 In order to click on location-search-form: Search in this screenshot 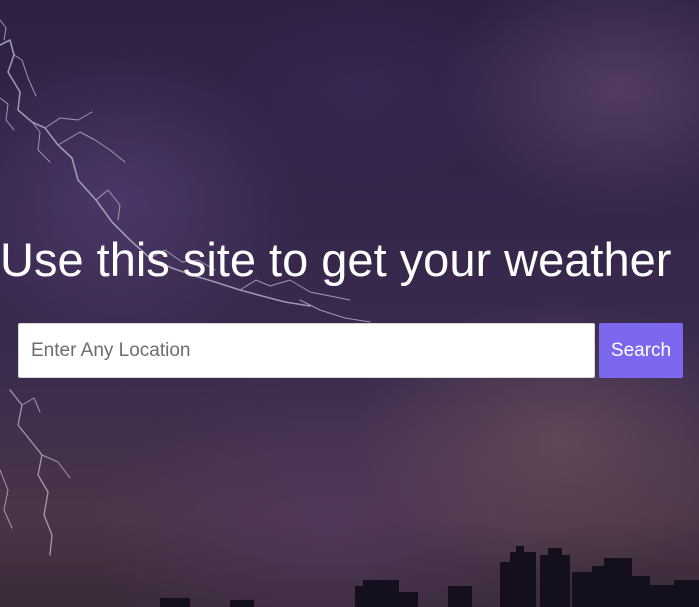, I will do `click(350, 350)`.